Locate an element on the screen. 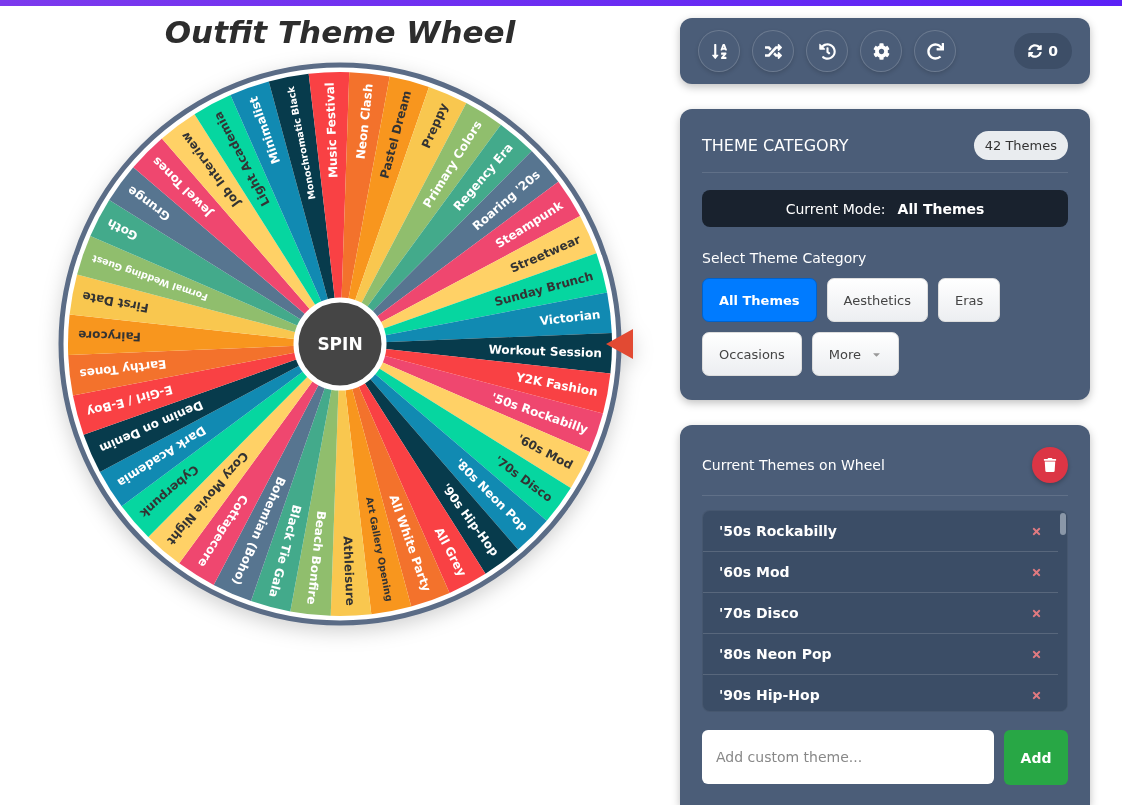 The image size is (1122, 805). spin-button: SPIN is located at coordinates (340, 344).